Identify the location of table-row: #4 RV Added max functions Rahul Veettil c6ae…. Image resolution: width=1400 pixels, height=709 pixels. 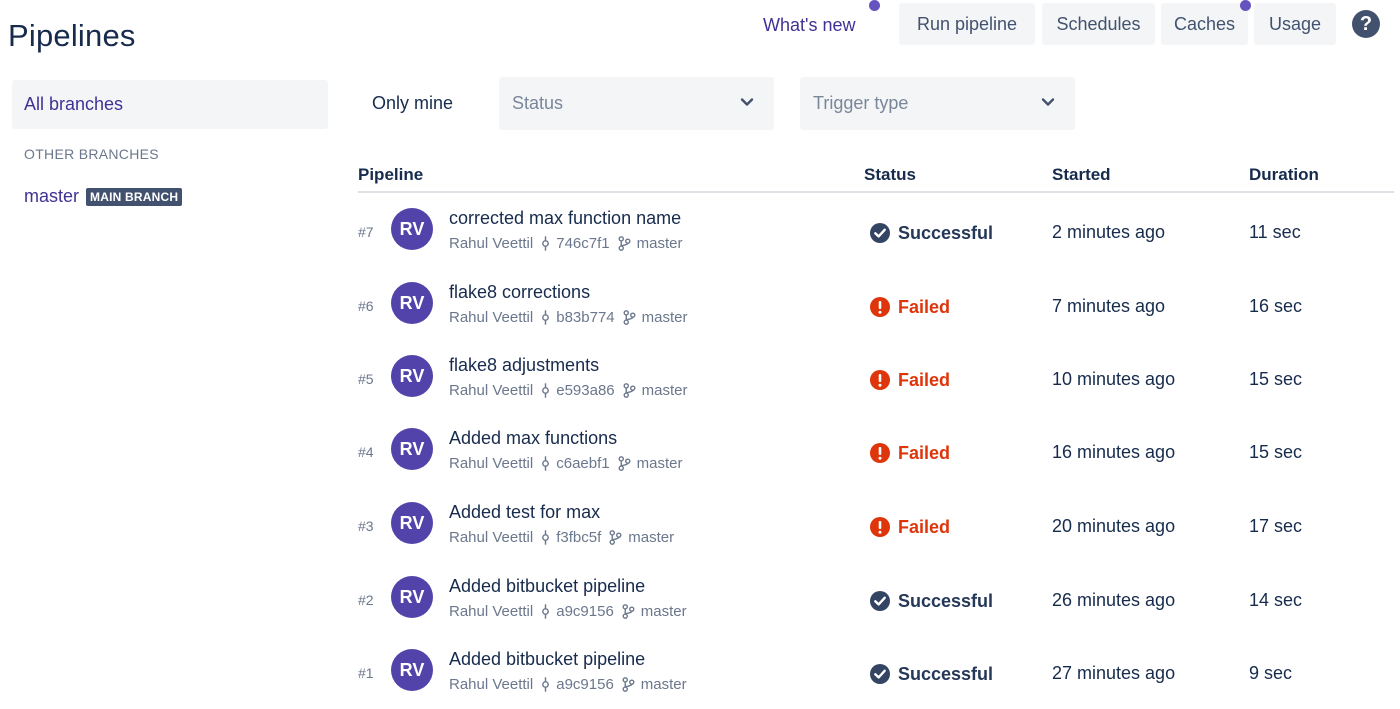
(876, 454).